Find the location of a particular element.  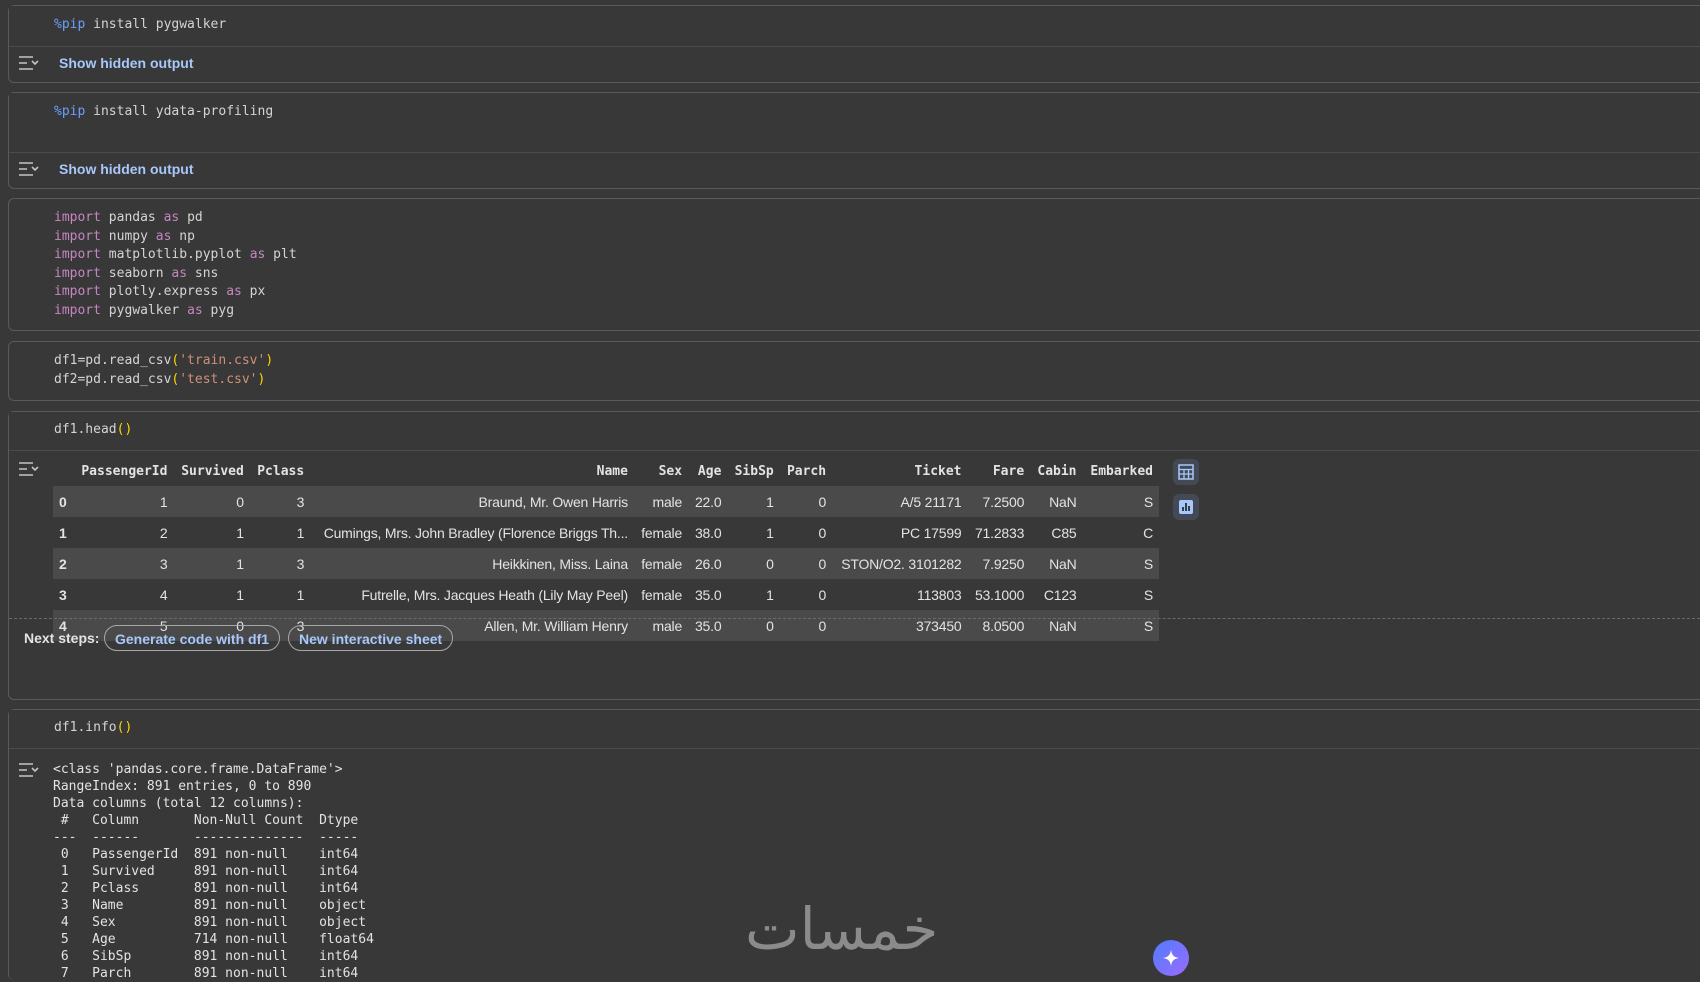

column-header: PassengerId is located at coordinates (124, 471).